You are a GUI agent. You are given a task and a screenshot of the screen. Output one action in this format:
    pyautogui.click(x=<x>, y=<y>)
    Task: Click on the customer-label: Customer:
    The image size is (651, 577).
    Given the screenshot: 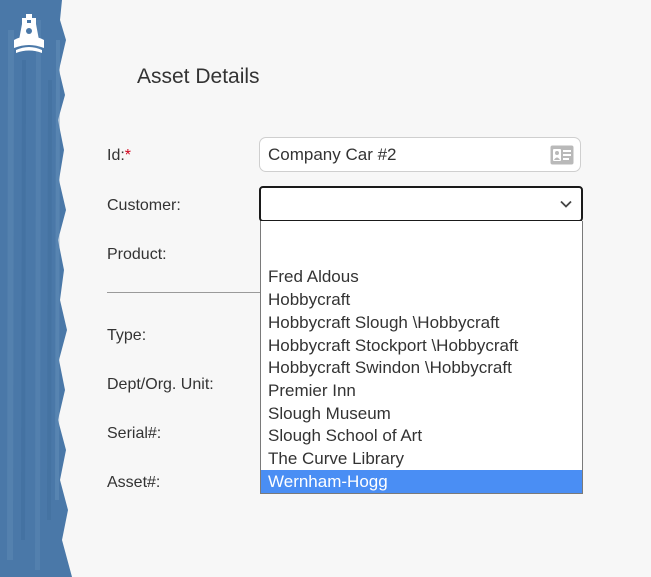 What is the action you would take?
    pyautogui.click(x=144, y=205)
    